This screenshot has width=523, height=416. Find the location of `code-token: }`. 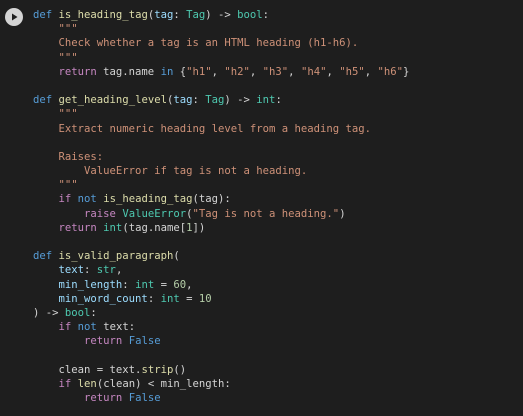

code-token: } is located at coordinates (406, 71).